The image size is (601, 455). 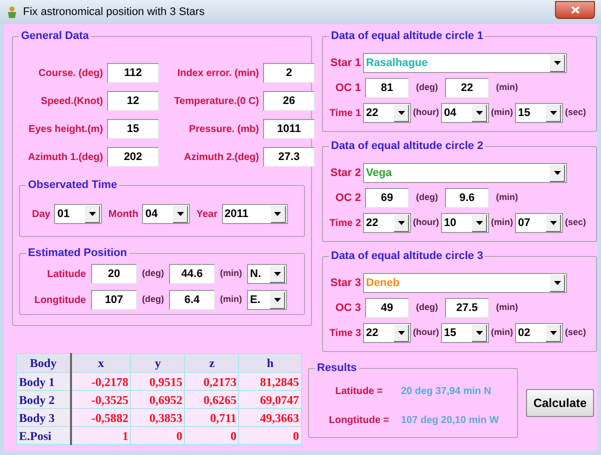 I want to click on number-field: 12, so click(x=133, y=101).